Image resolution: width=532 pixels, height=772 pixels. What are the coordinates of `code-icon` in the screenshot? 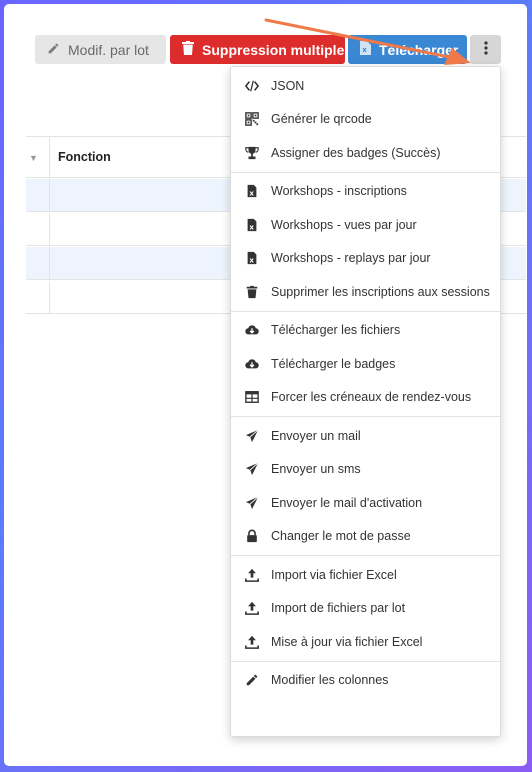 It's located at (258, 86).